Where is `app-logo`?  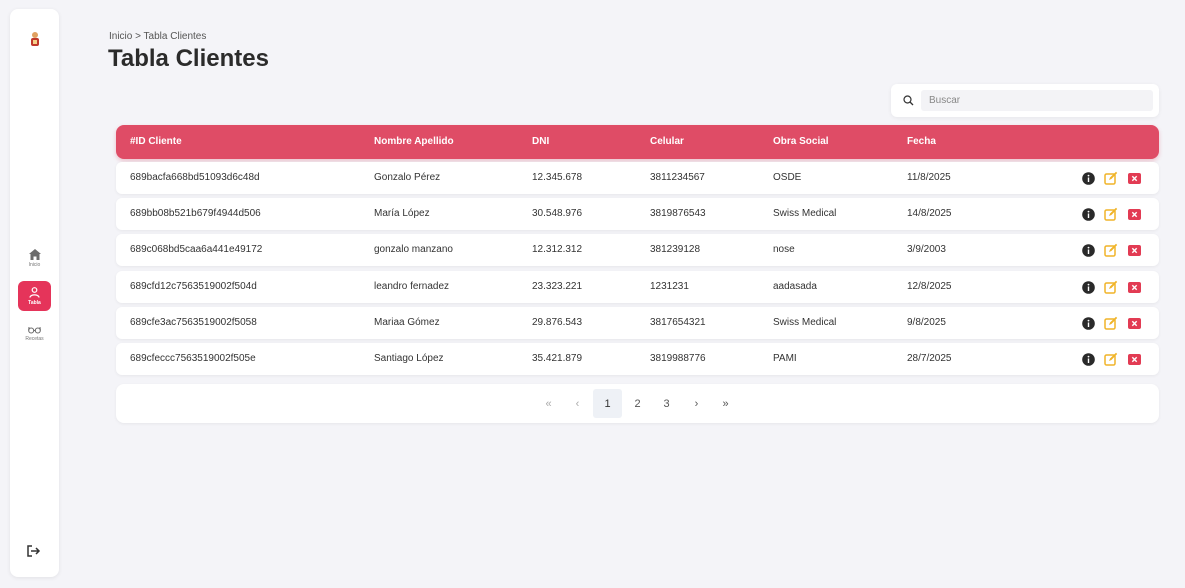 app-logo is located at coordinates (35, 39).